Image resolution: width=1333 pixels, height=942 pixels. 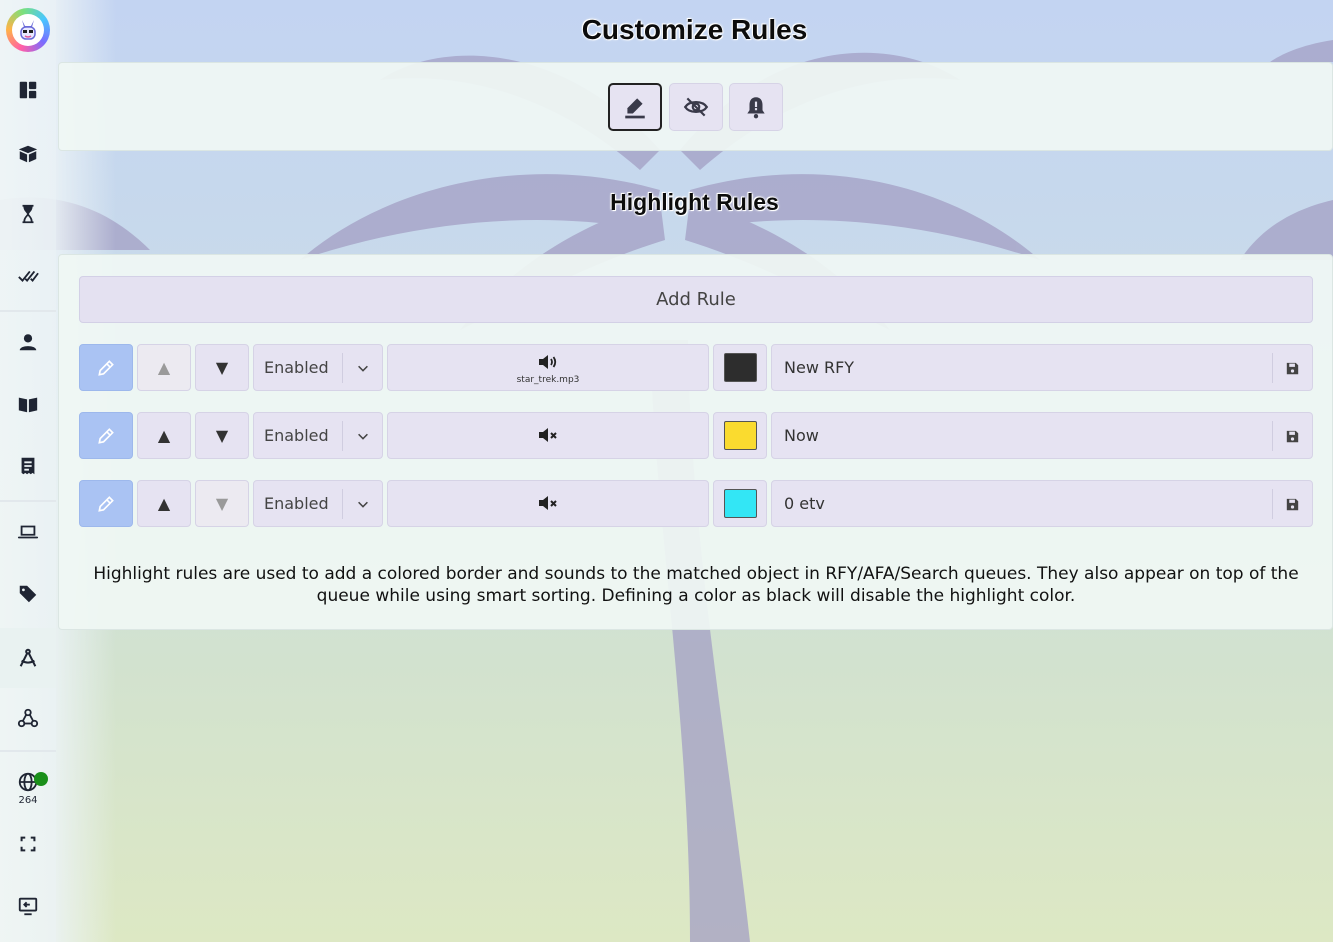 I want to click on sidebar-item-receipts, so click(x=28, y=466).